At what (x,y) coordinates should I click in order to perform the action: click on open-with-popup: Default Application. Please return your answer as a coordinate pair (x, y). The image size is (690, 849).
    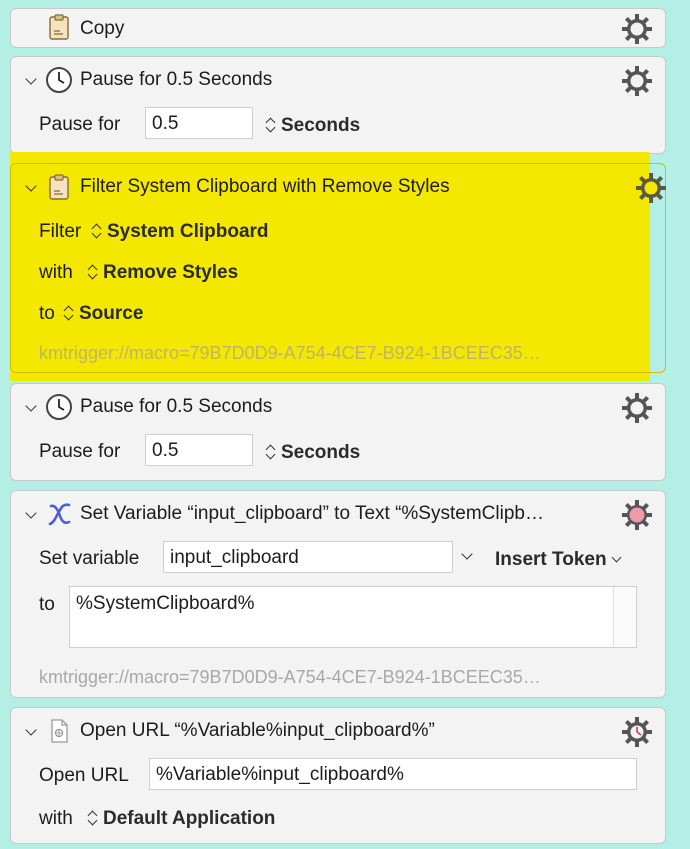
    Looking at the image, I should click on (181, 819).